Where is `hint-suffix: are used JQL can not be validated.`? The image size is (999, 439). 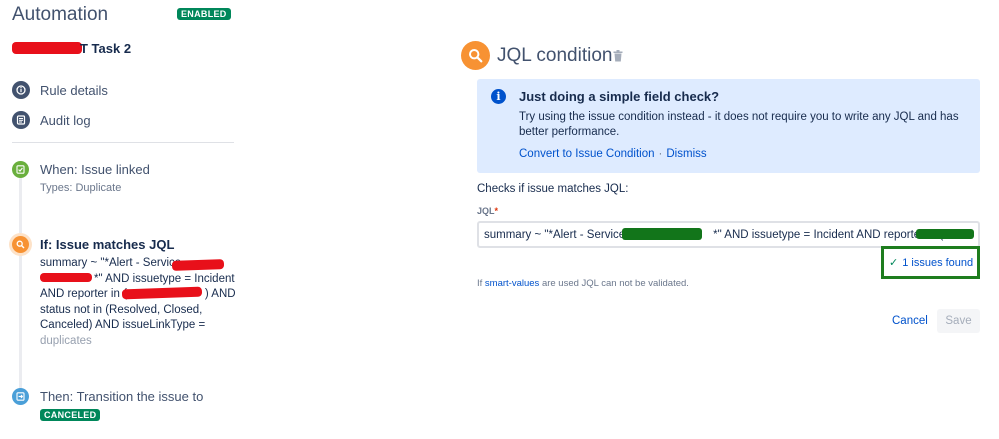
hint-suffix: are used JQL can not be validated. is located at coordinates (615, 283).